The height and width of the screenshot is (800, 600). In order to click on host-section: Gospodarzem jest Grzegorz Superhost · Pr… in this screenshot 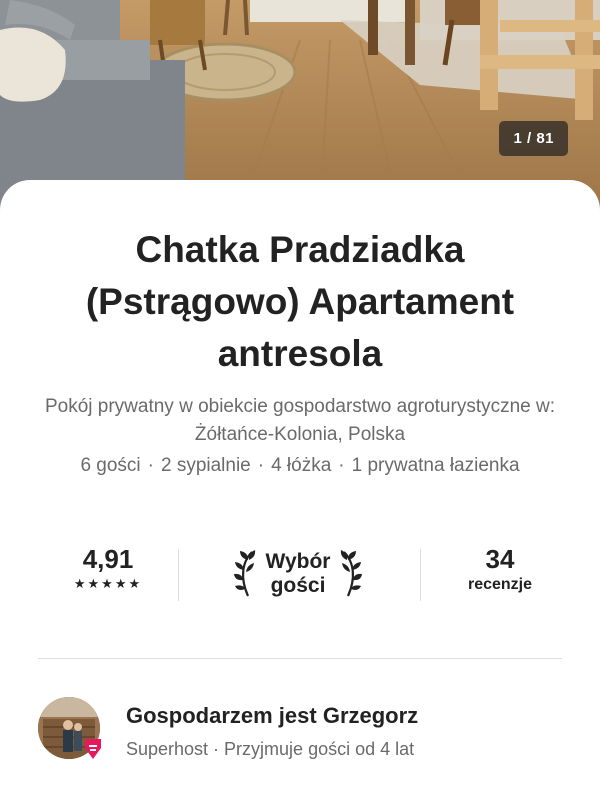, I will do `click(300, 732)`.